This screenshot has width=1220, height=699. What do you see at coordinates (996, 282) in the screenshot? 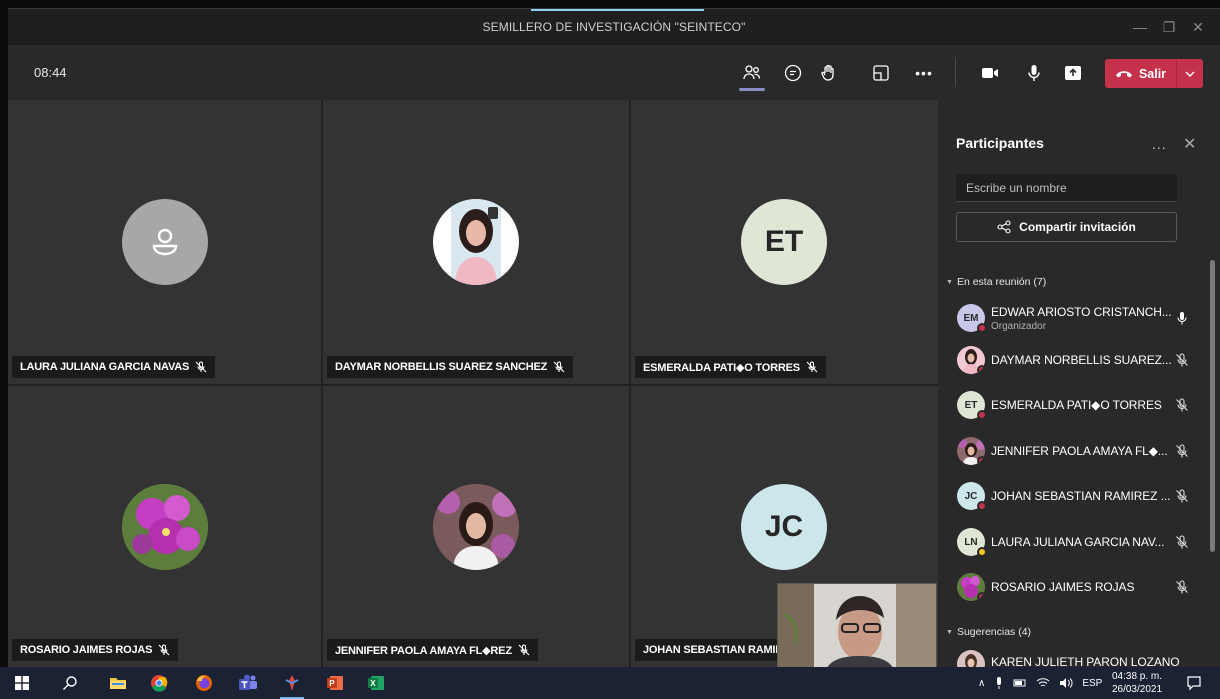
I see `section-in-meeting: ▼ En esta reunión (7)` at bounding box center [996, 282].